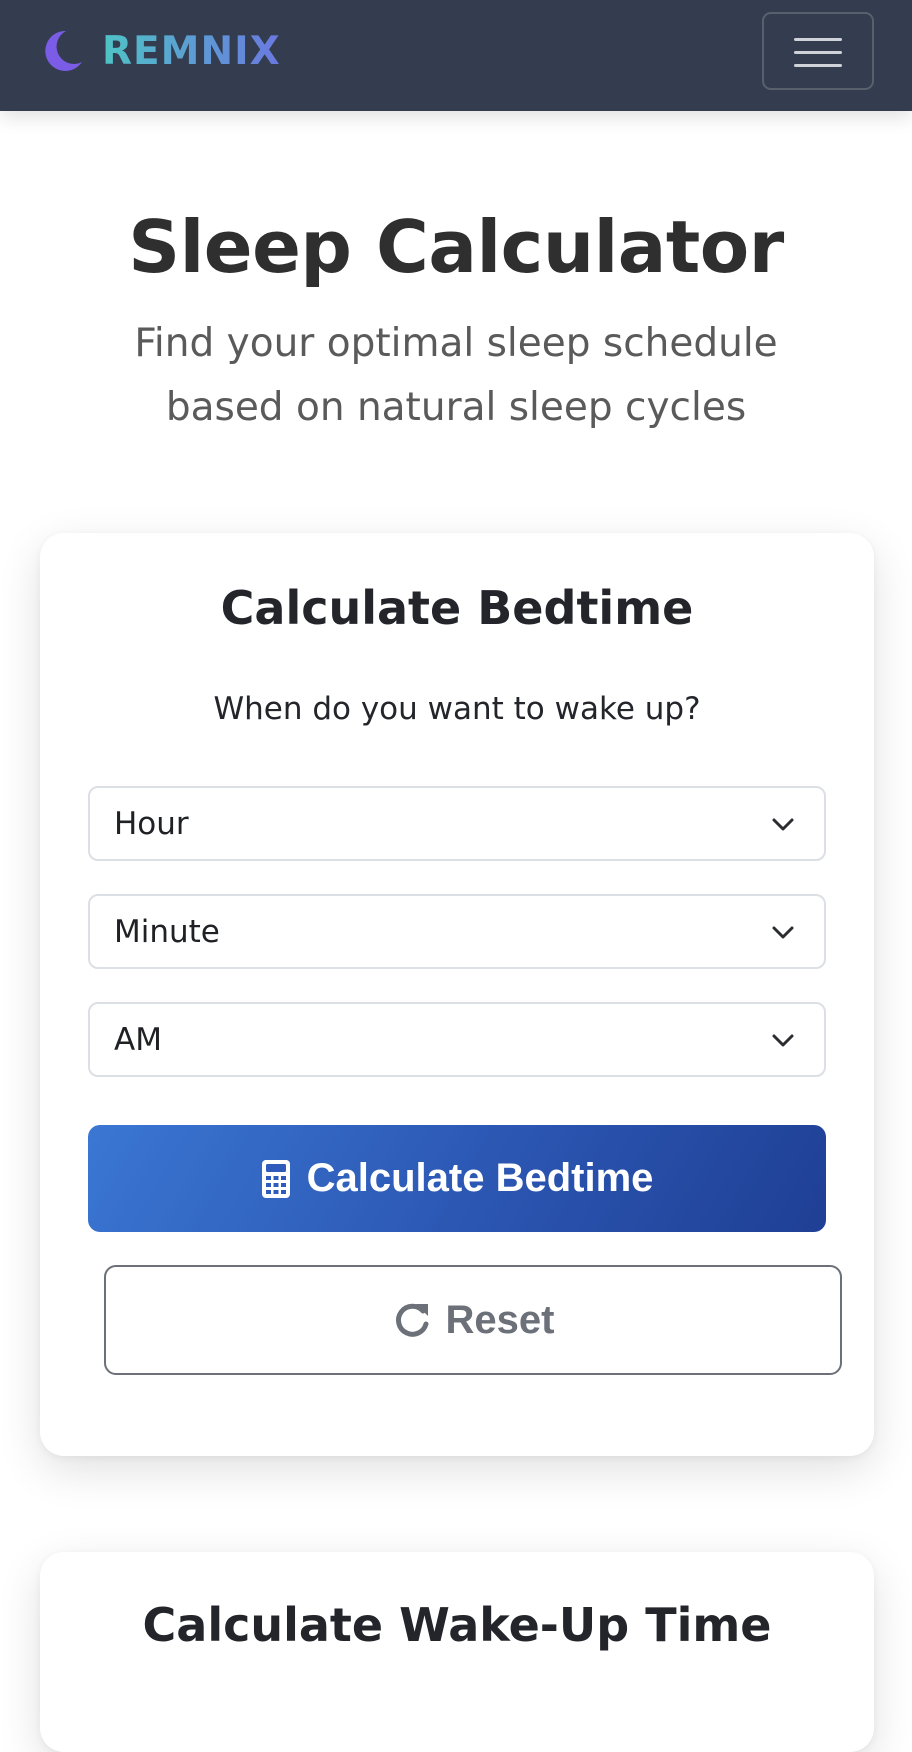 The height and width of the screenshot is (1752, 912). Describe the element at coordinates (457, 1039) in the screenshot. I see `ampm-select: AM` at that location.